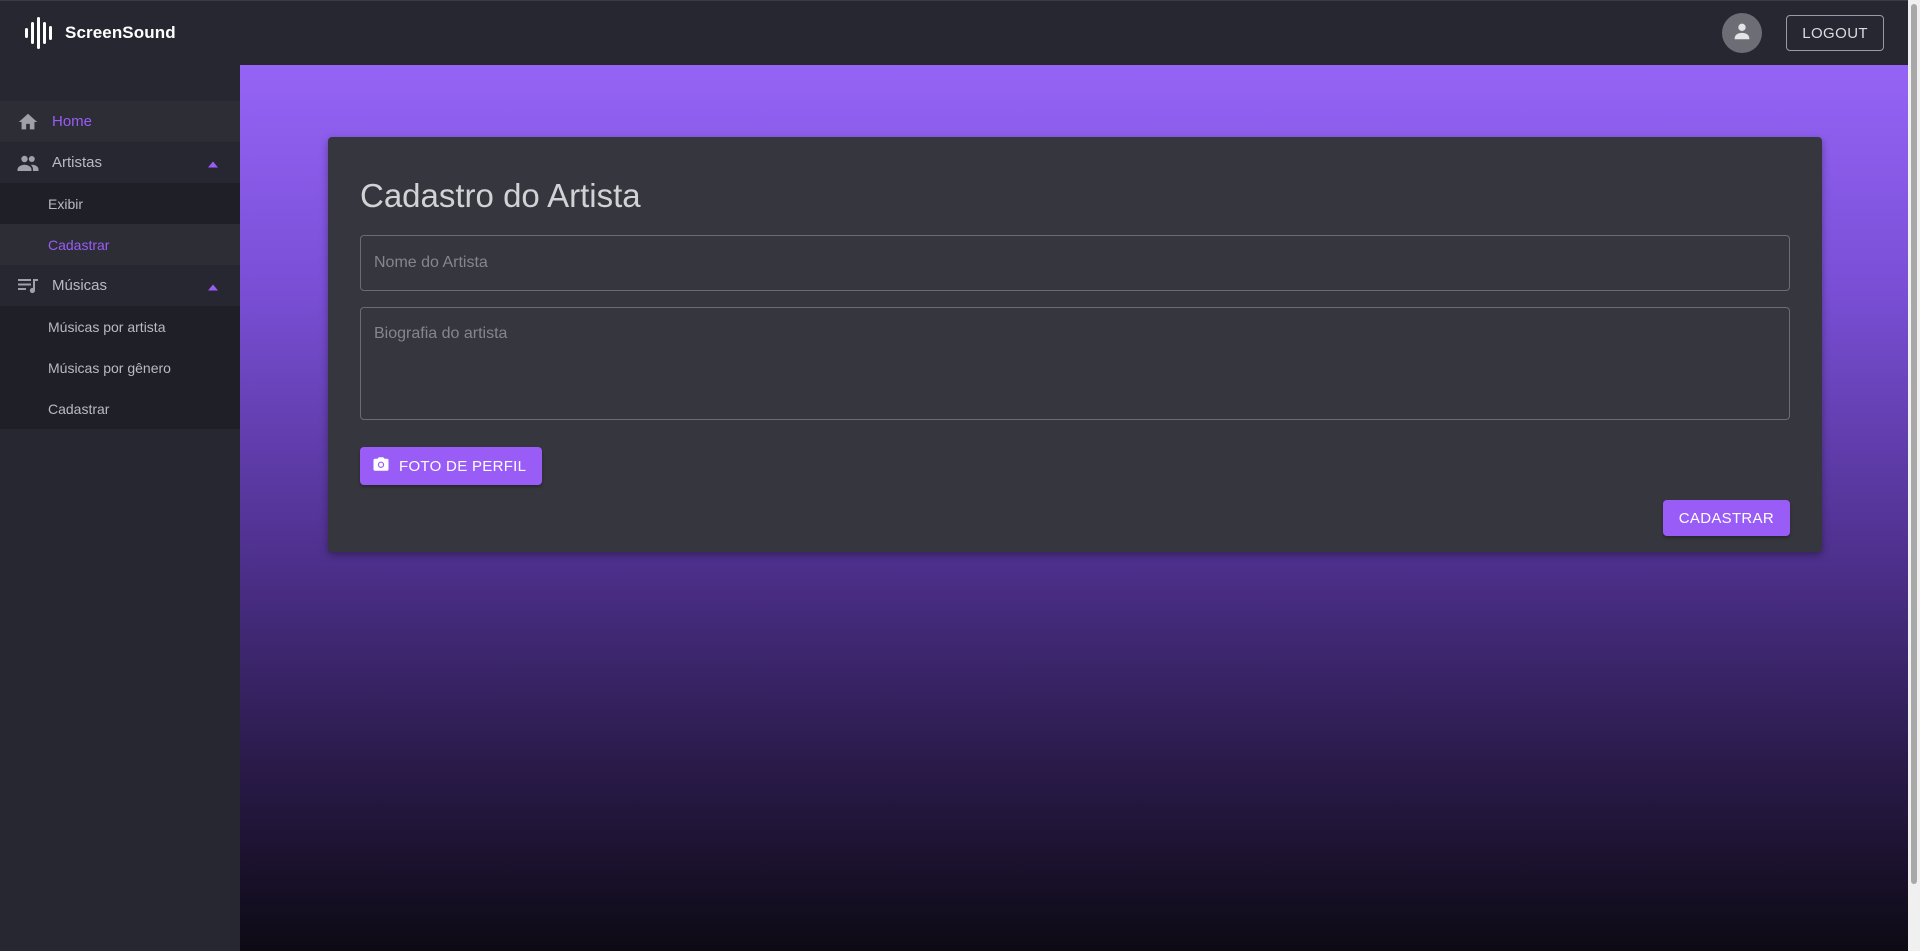 The image size is (1920, 951). What do you see at coordinates (120, 285) in the screenshot?
I see `sidebar-item-musicas: Músicas` at bounding box center [120, 285].